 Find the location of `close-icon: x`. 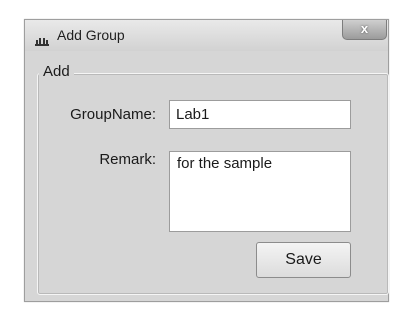

close-icon: x is located at coordinates (364, 28).